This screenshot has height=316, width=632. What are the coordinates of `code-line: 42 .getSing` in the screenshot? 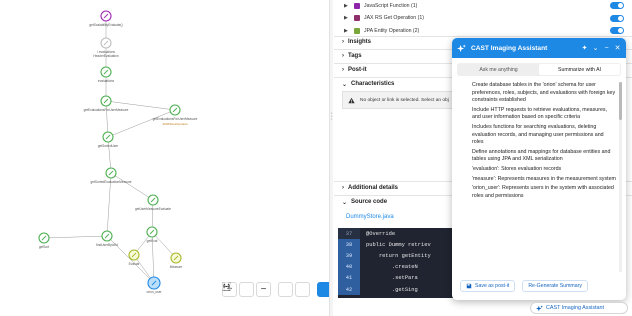 It's located at (398, 289).